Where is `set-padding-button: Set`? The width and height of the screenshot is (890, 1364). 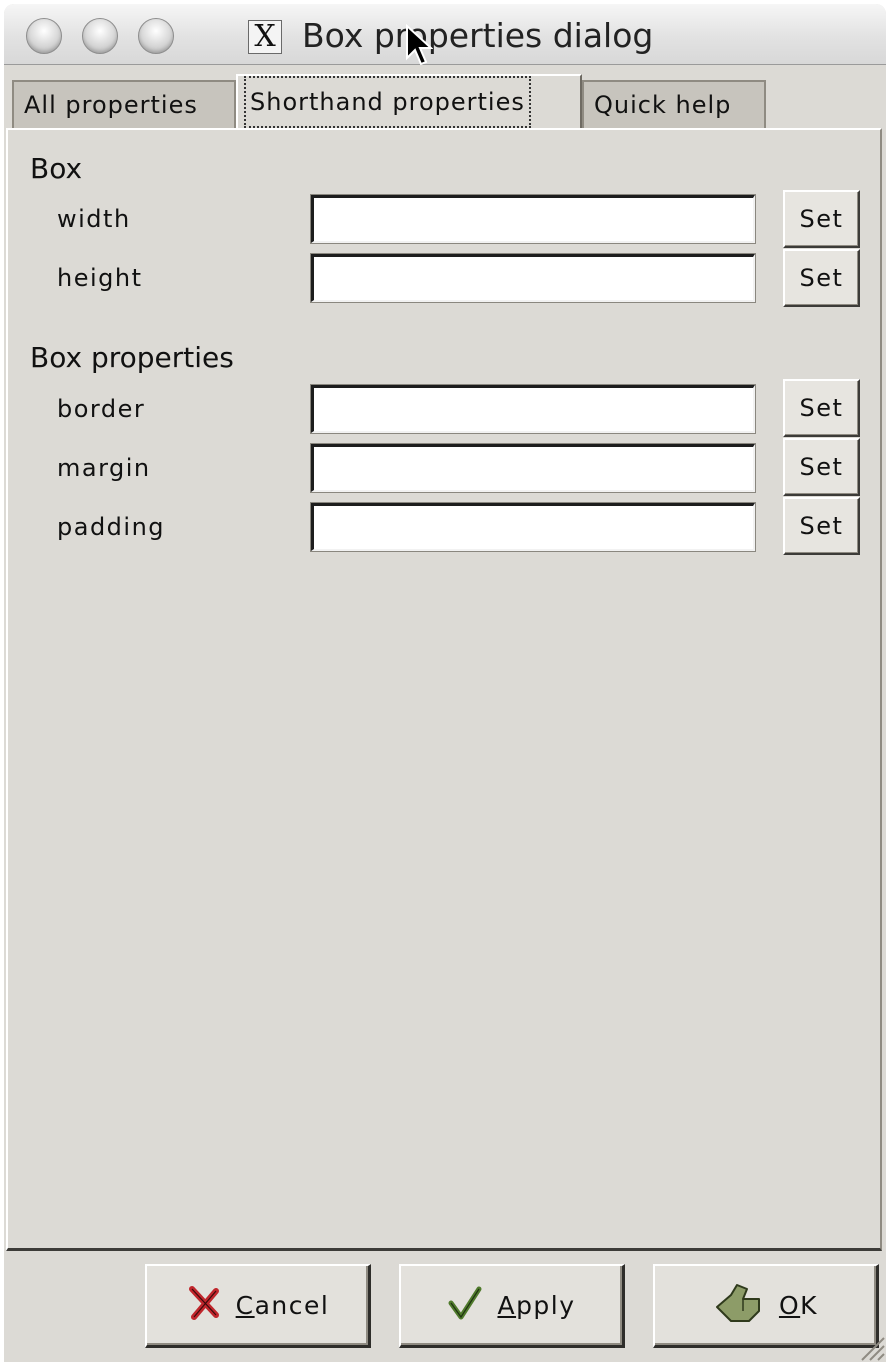 set-padding-button: Set is located at coordinates (821, 526).